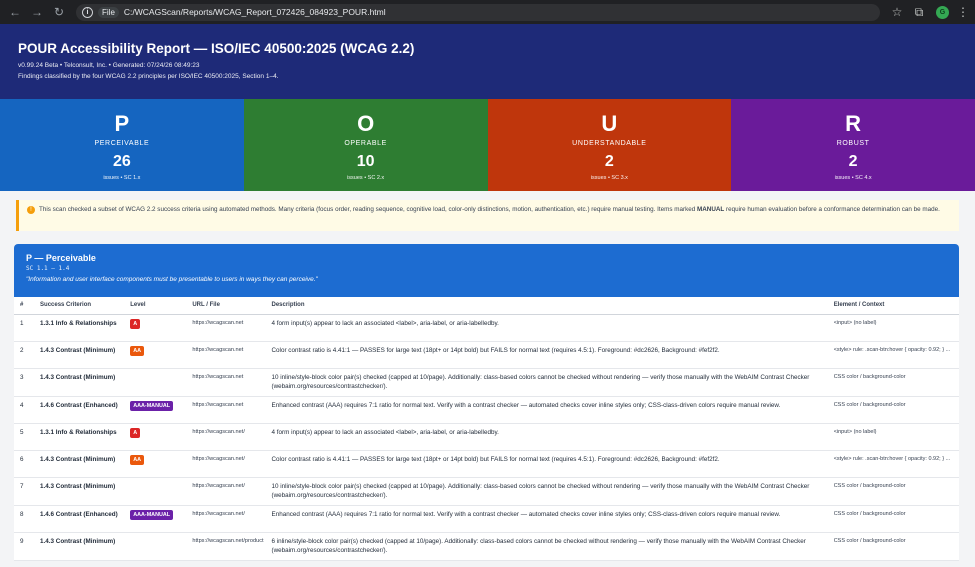  What do you see at coordinates (897, 12) in the screenshot?
I see `bookmark-star-icon: ☆` at bounding box center [897, 12].